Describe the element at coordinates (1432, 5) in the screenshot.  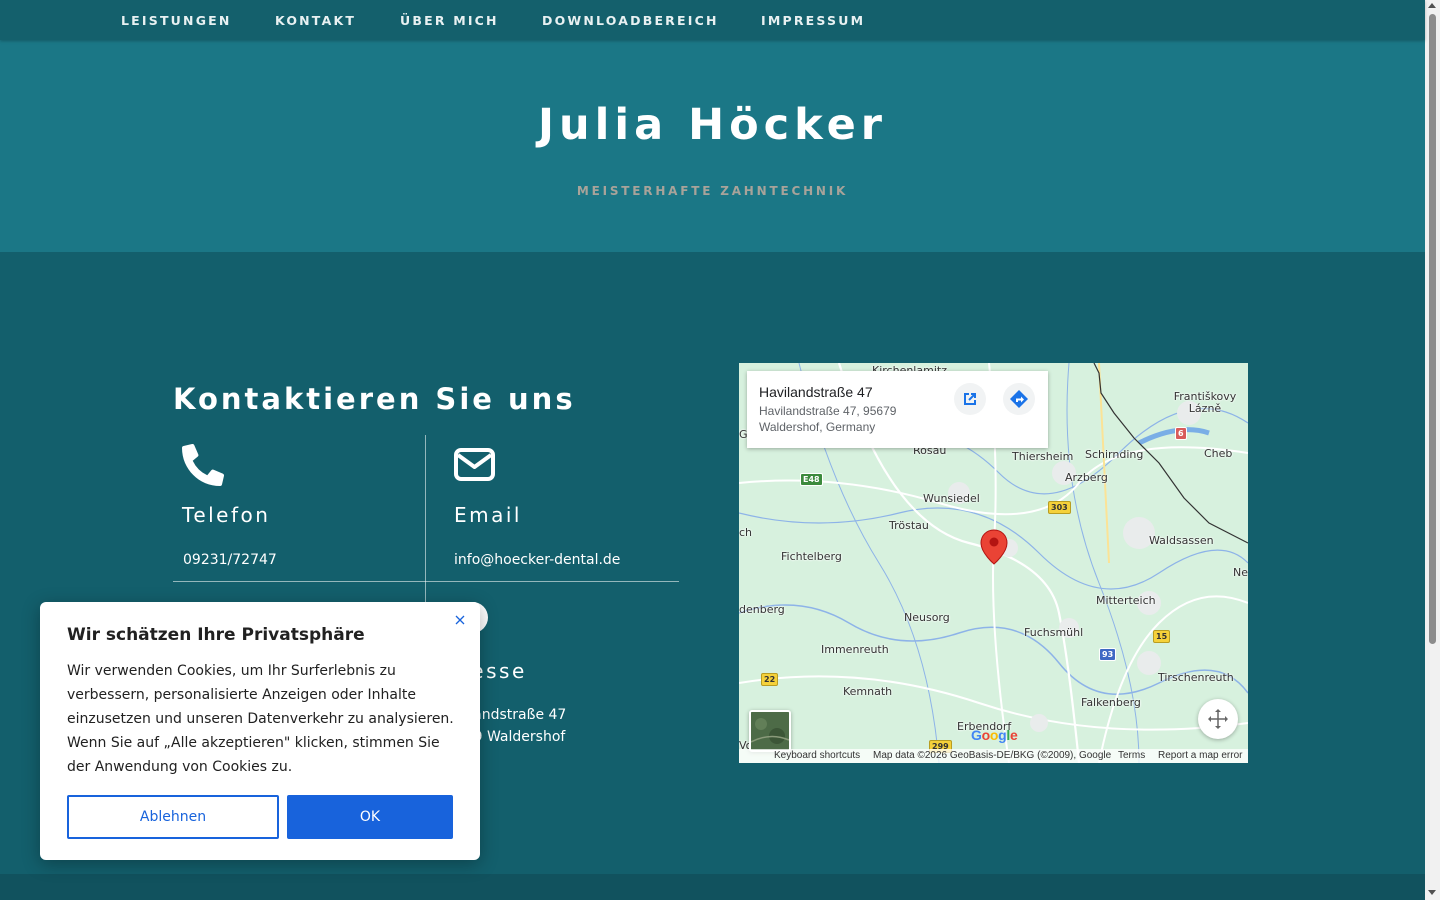
I see `scroll-up-arrow-icon` at that location.